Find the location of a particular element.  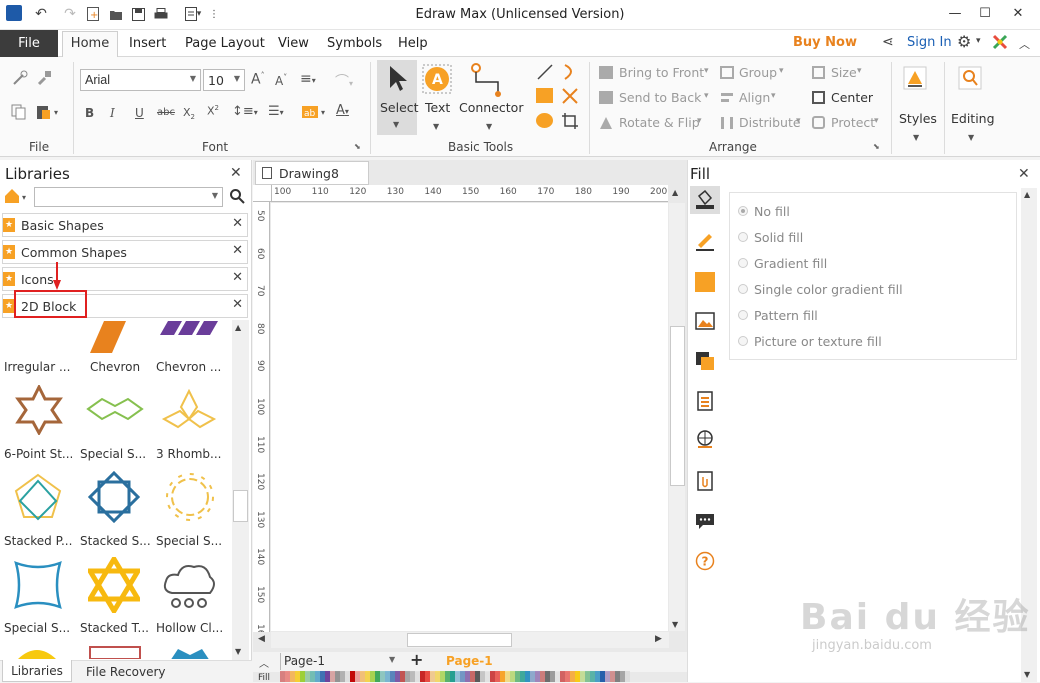

canvas-vscroll-thumb is located at coordinates (677, 406).